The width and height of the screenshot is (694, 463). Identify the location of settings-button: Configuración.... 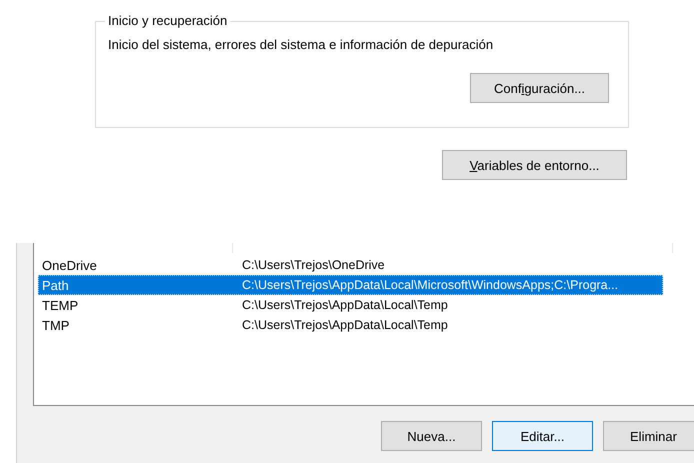
(539, 88).